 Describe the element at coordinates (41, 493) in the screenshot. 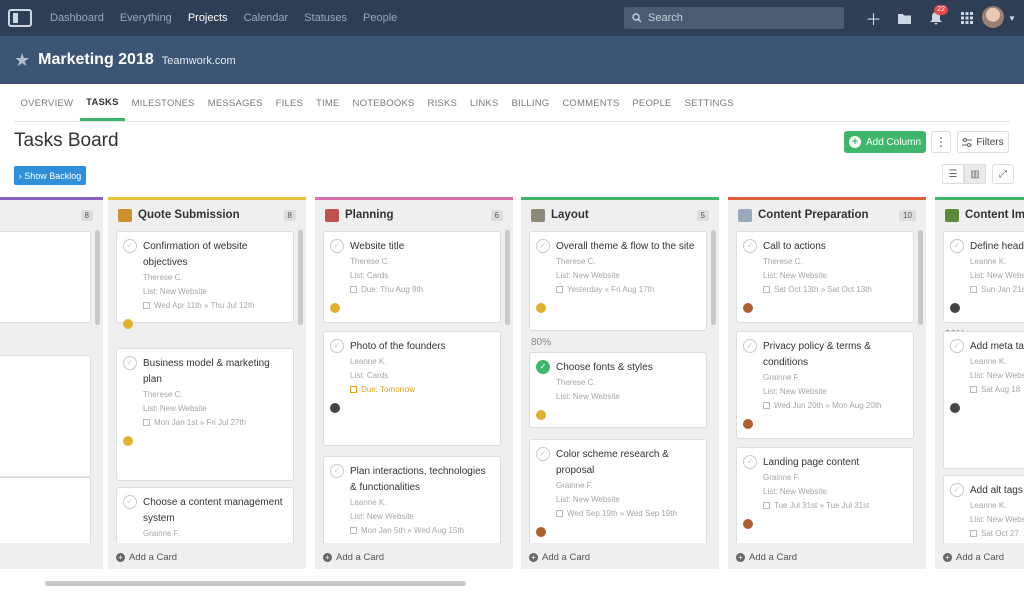

I see `task-title: isting website` at that location.